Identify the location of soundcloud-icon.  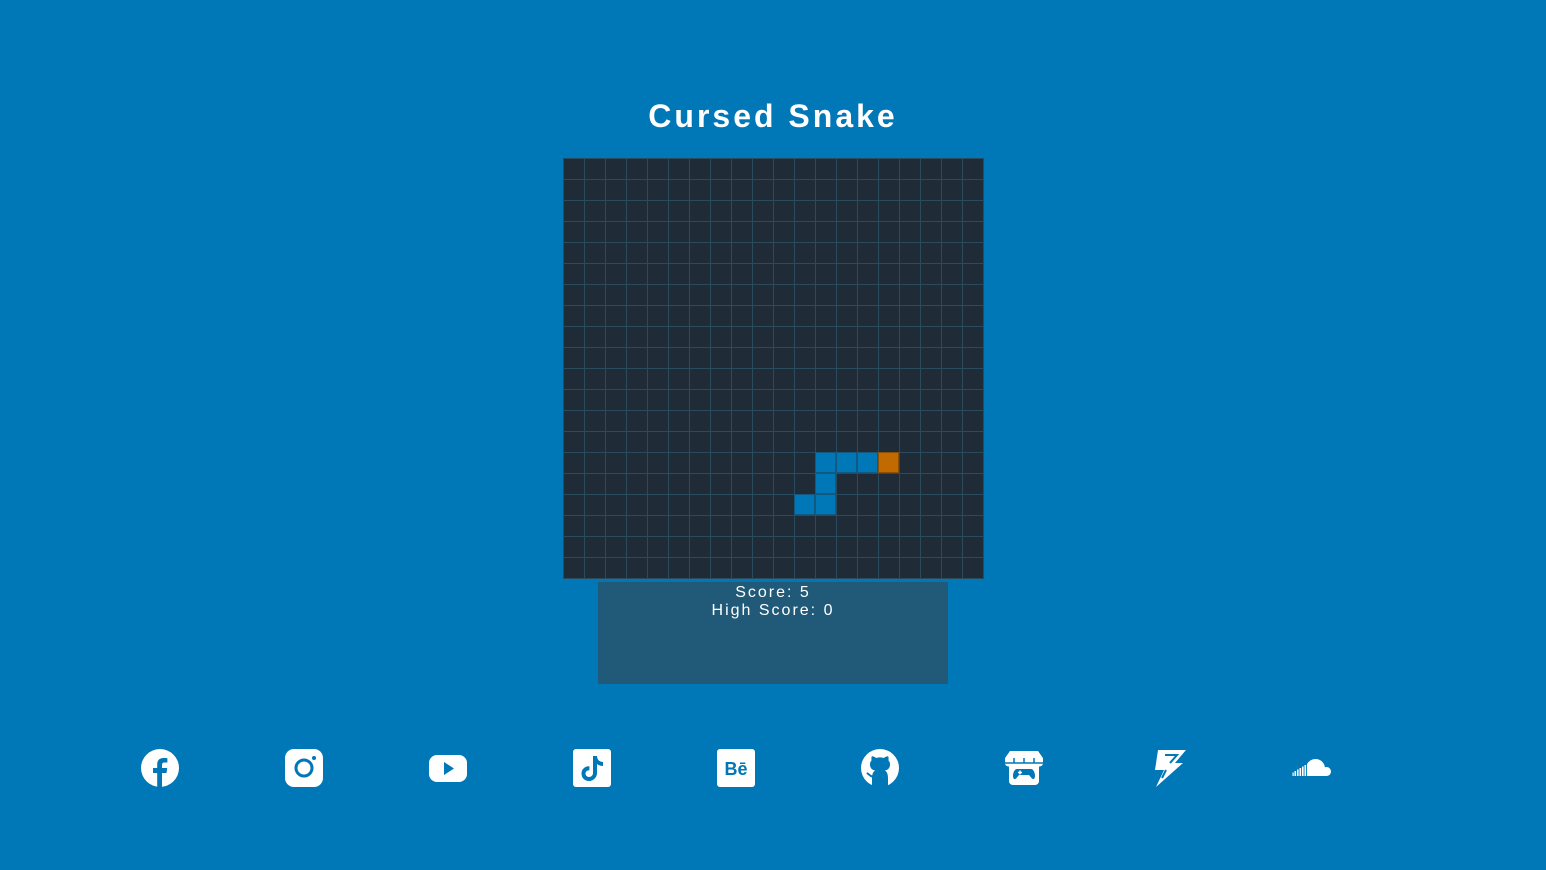
(1311, 767).